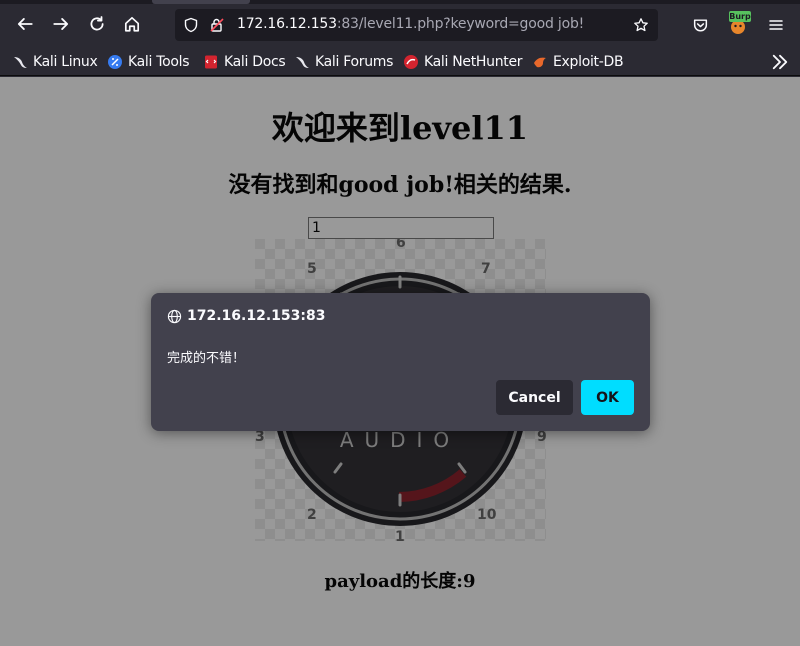 Image resolution: width=800 pixels, height=646 pixels. Describe the element at coordinates (211, 62) in the screenshot. I see `kali-docs-icon` at that location.